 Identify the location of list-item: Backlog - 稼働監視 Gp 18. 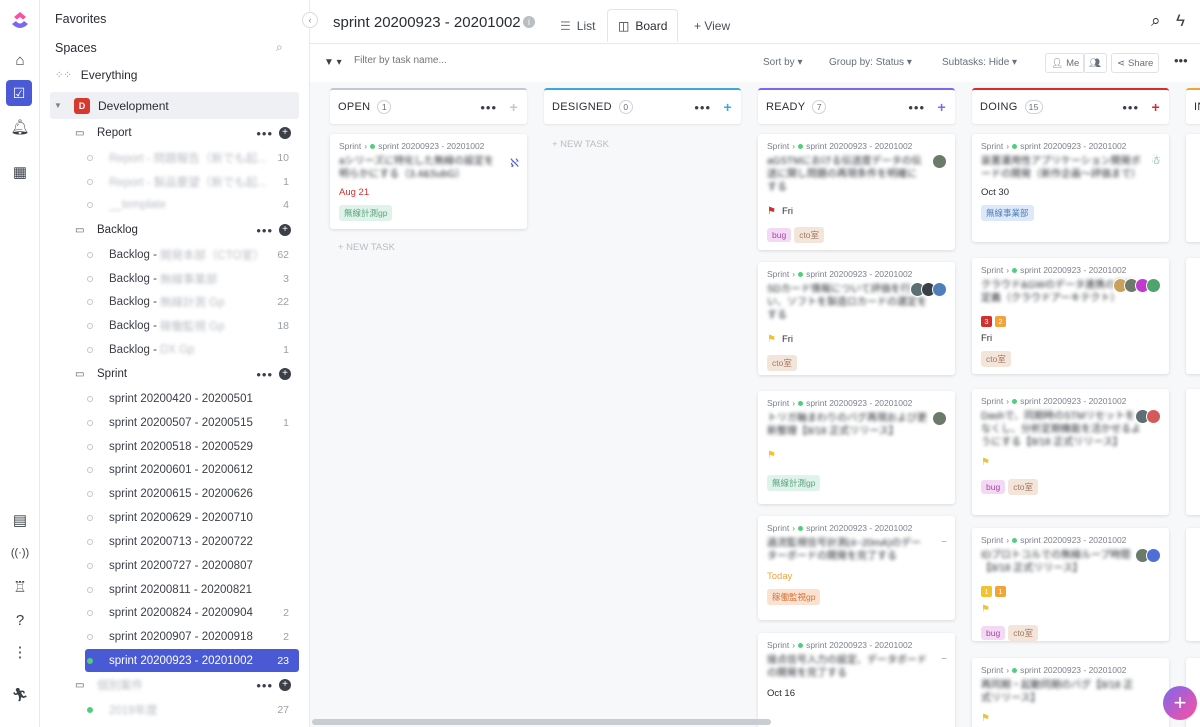
(192, 325).